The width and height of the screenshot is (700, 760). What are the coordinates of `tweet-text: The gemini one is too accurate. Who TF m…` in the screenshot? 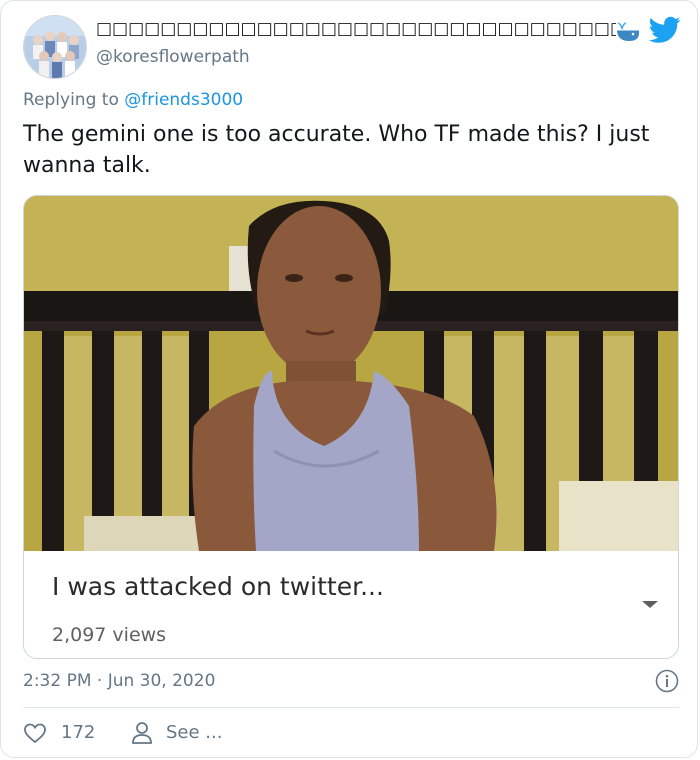 It's located at (336, 150).